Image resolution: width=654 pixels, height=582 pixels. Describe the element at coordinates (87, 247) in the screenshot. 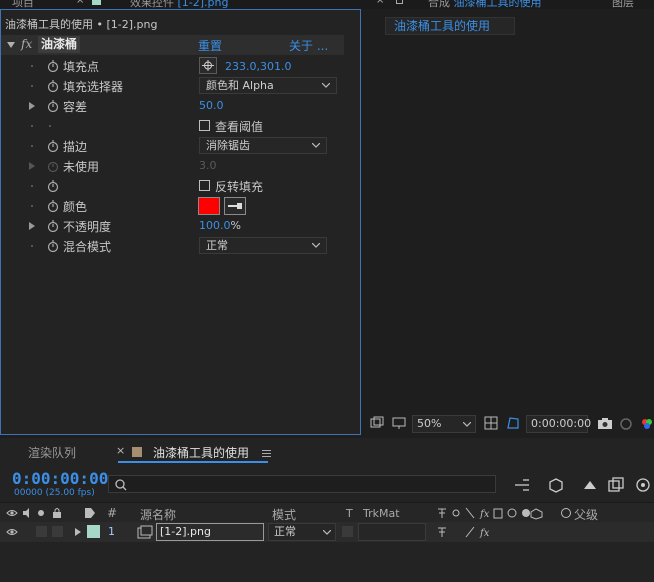

I see `blend-mode-label: 混合模式` at that location.